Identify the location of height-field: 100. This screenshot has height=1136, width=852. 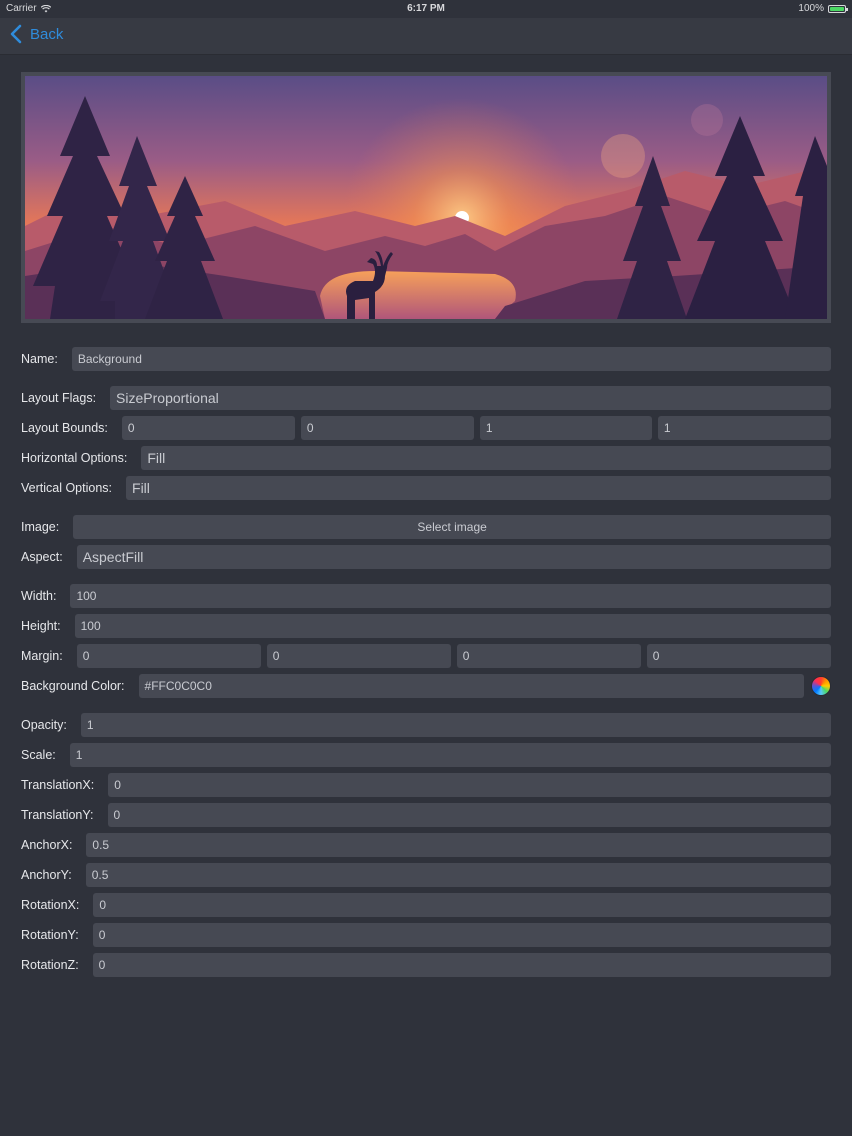
(452, 626).